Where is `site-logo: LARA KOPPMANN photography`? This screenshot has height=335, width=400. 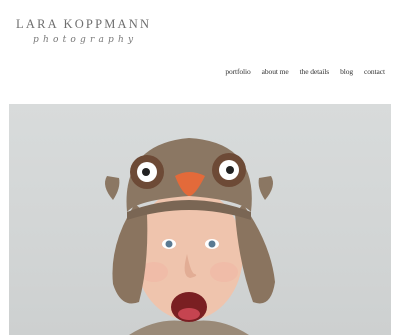
site-logo: LARA KOPPMANN photography is located at coordinates (84, 31).